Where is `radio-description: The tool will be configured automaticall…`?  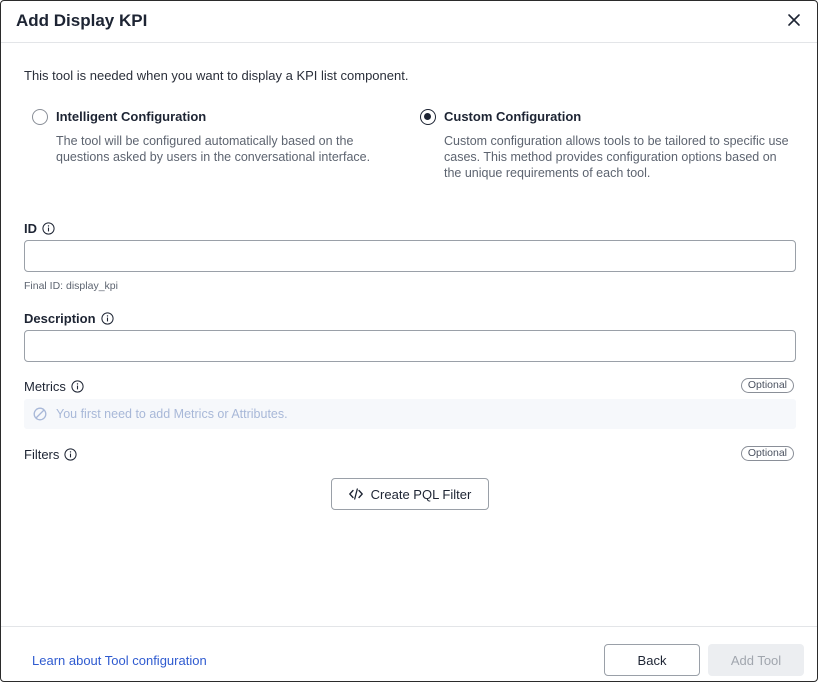 radio-description: The tool will be configured automaticall… is located at coordinates (213, 149).